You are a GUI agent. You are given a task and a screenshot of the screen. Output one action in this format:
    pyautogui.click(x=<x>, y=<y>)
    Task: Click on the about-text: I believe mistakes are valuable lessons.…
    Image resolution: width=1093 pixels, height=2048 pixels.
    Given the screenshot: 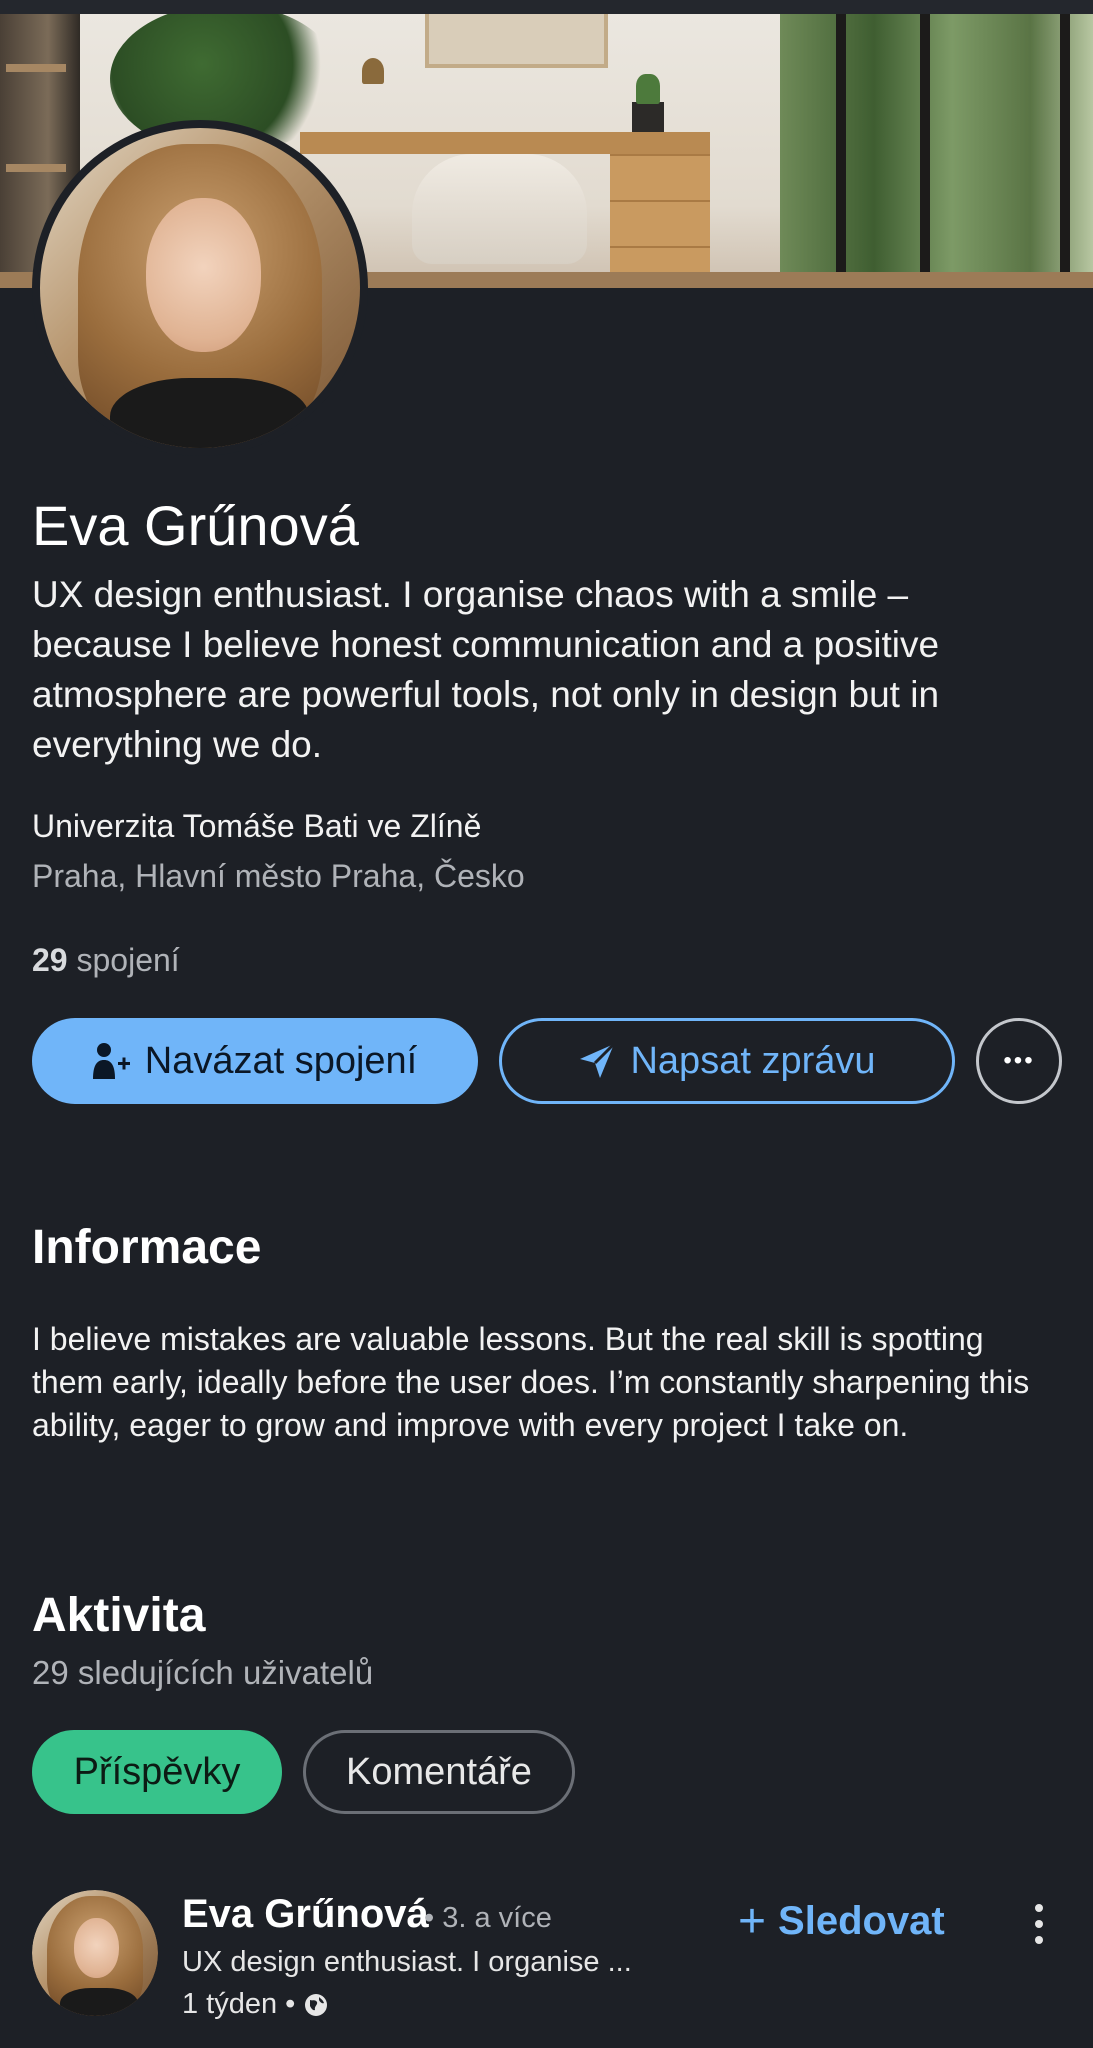 What is the action you would take?
    pyautogui.click(x=531, y=1382)
    